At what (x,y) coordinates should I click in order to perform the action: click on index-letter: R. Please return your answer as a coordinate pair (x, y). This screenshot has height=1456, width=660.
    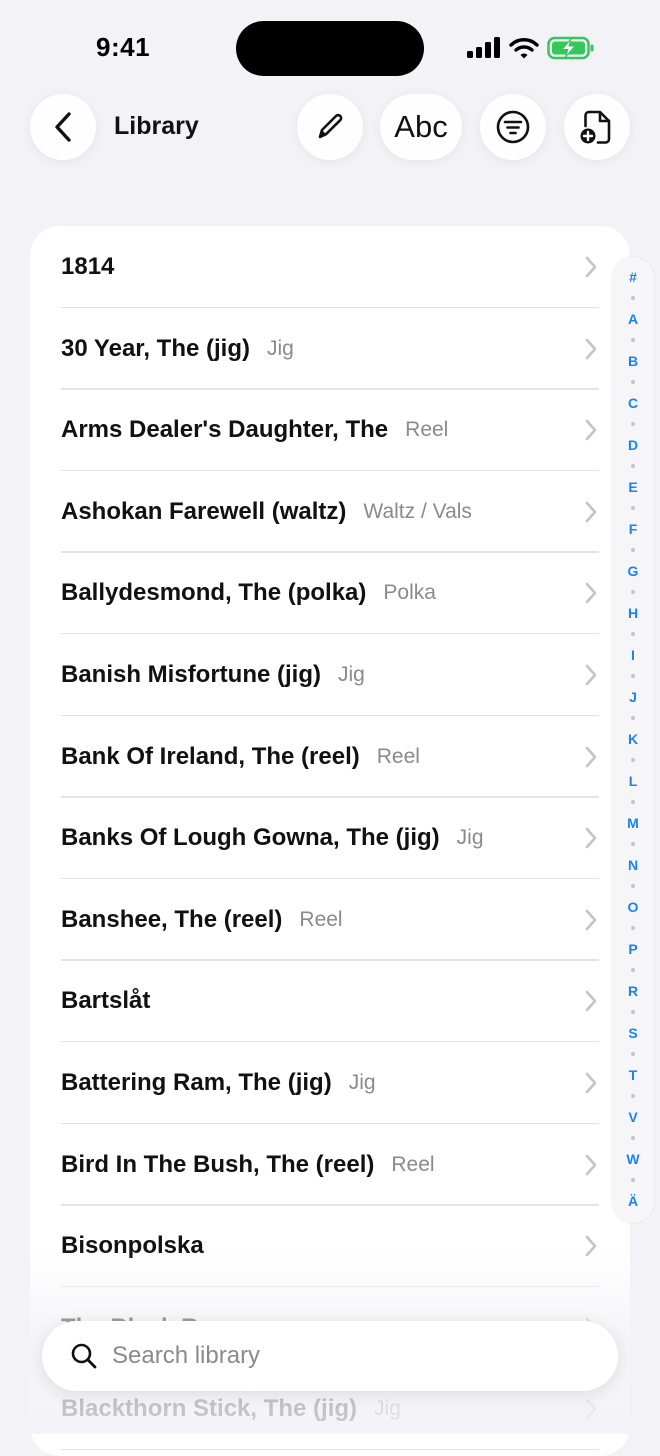
    Looking at the image, I should click on (633, 991).